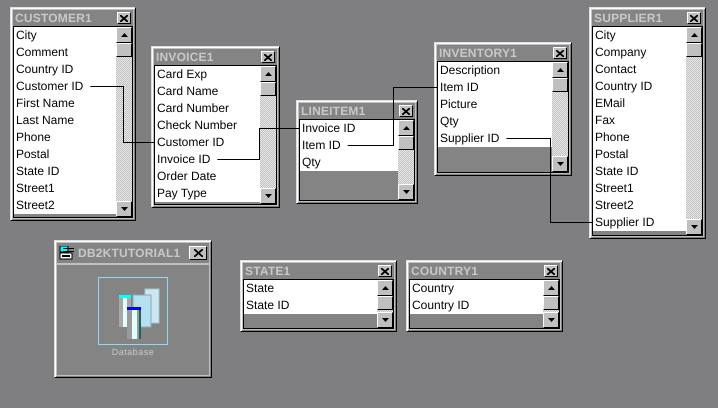 The image size is (718, 408). What do you see at coordinates (185, 57) in the screenshot?
I see `window-title: INVOICE1` at bounding box center [185, 57].